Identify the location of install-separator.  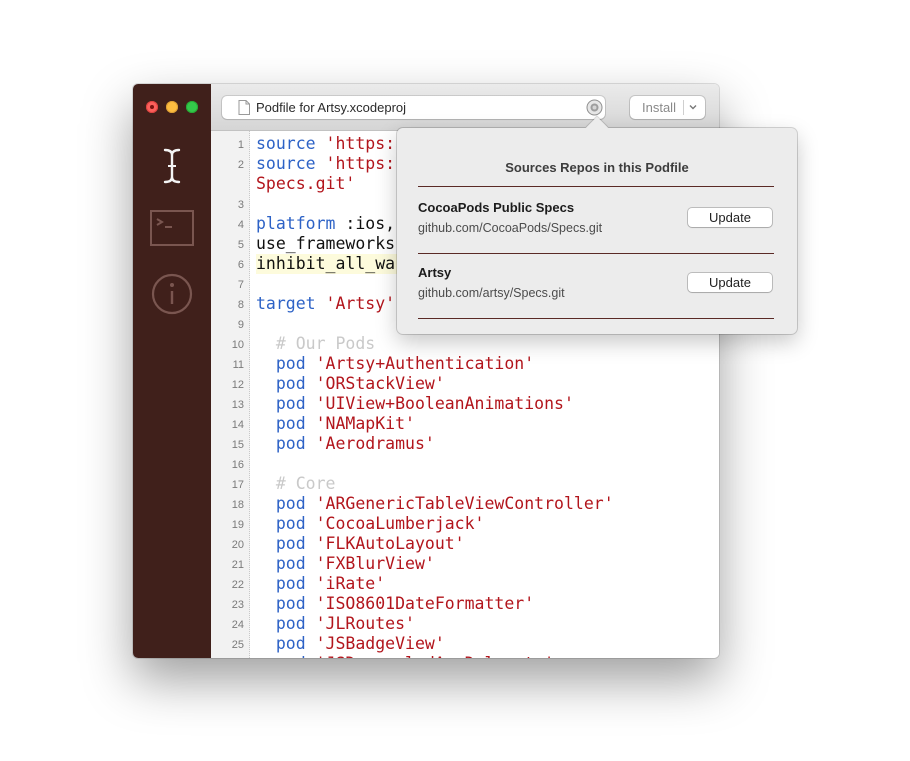
(683, 107).